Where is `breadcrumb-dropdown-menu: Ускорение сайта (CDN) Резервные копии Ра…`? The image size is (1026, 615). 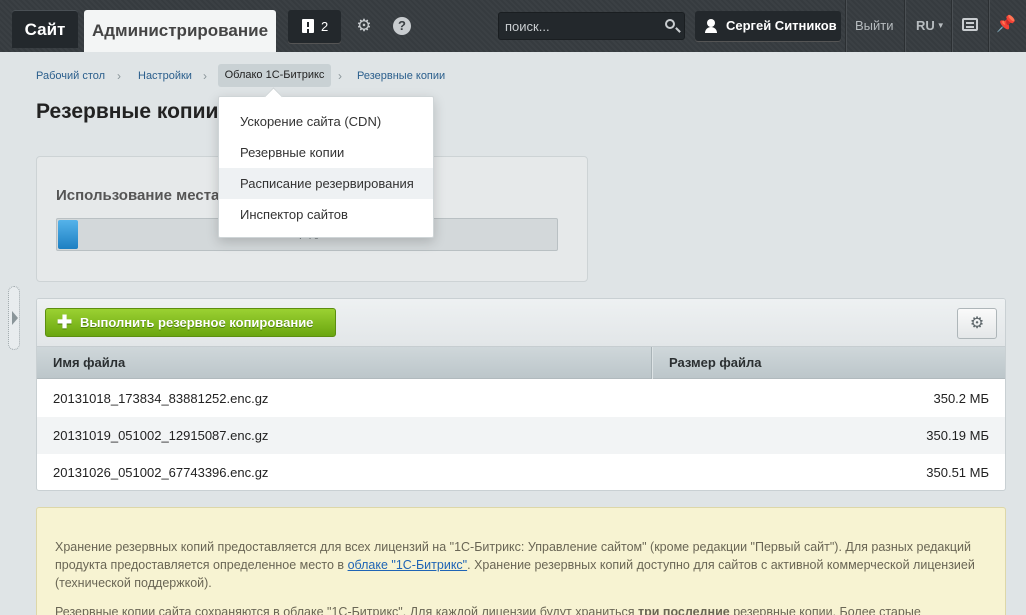
breadcrumb-dropdown-menu: Ускорение сайта (CDN) Резервные копии Ра… is located at coordinates (326, 167).